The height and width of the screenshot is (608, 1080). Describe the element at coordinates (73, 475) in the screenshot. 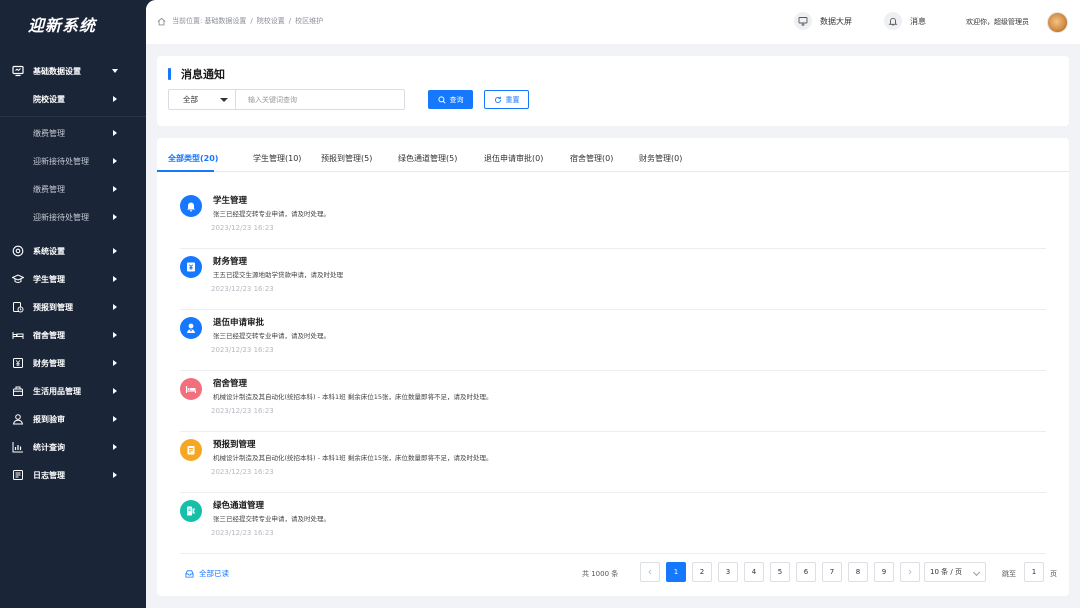

I see `sidebar-item-logs: 日志管理` at that location.